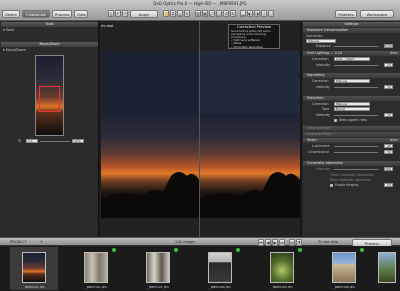 The width and height of the screenshot is (400, 291). Describe the element at coordinates (243, 13) in the screenshot. I see `histogram-icon: ▁` at that location.